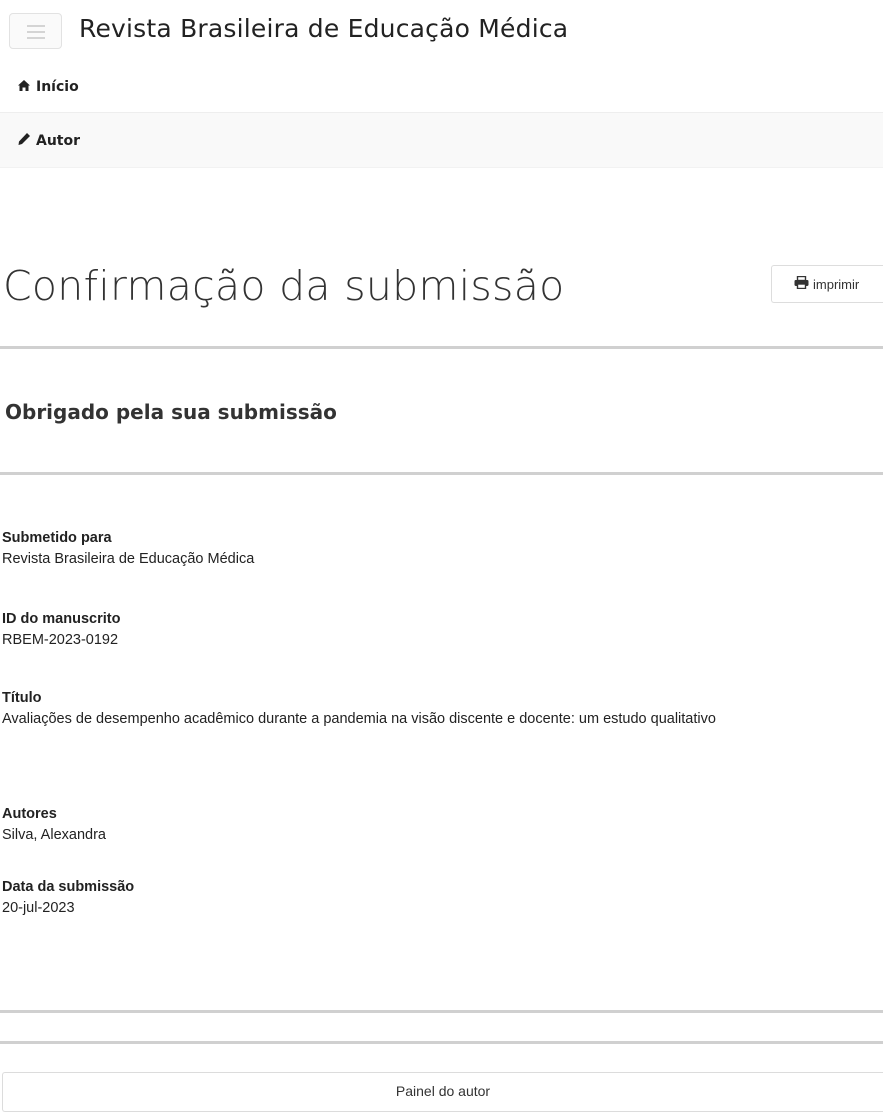  What do you see at coordinates (29, 814) in the screenshot?
I see `field-label: Autores` at bounding box center [29, 814].